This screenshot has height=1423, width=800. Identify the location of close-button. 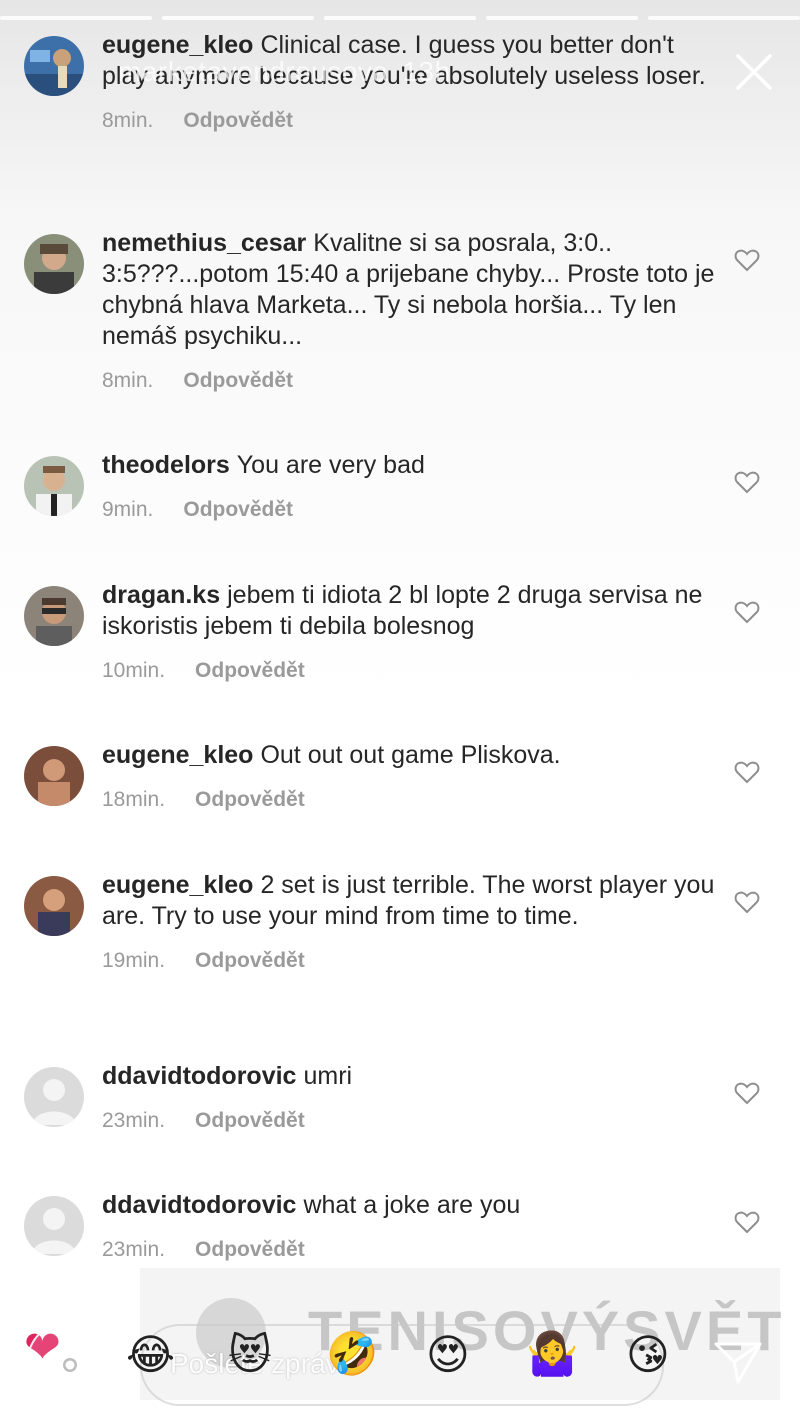
(754, 72).